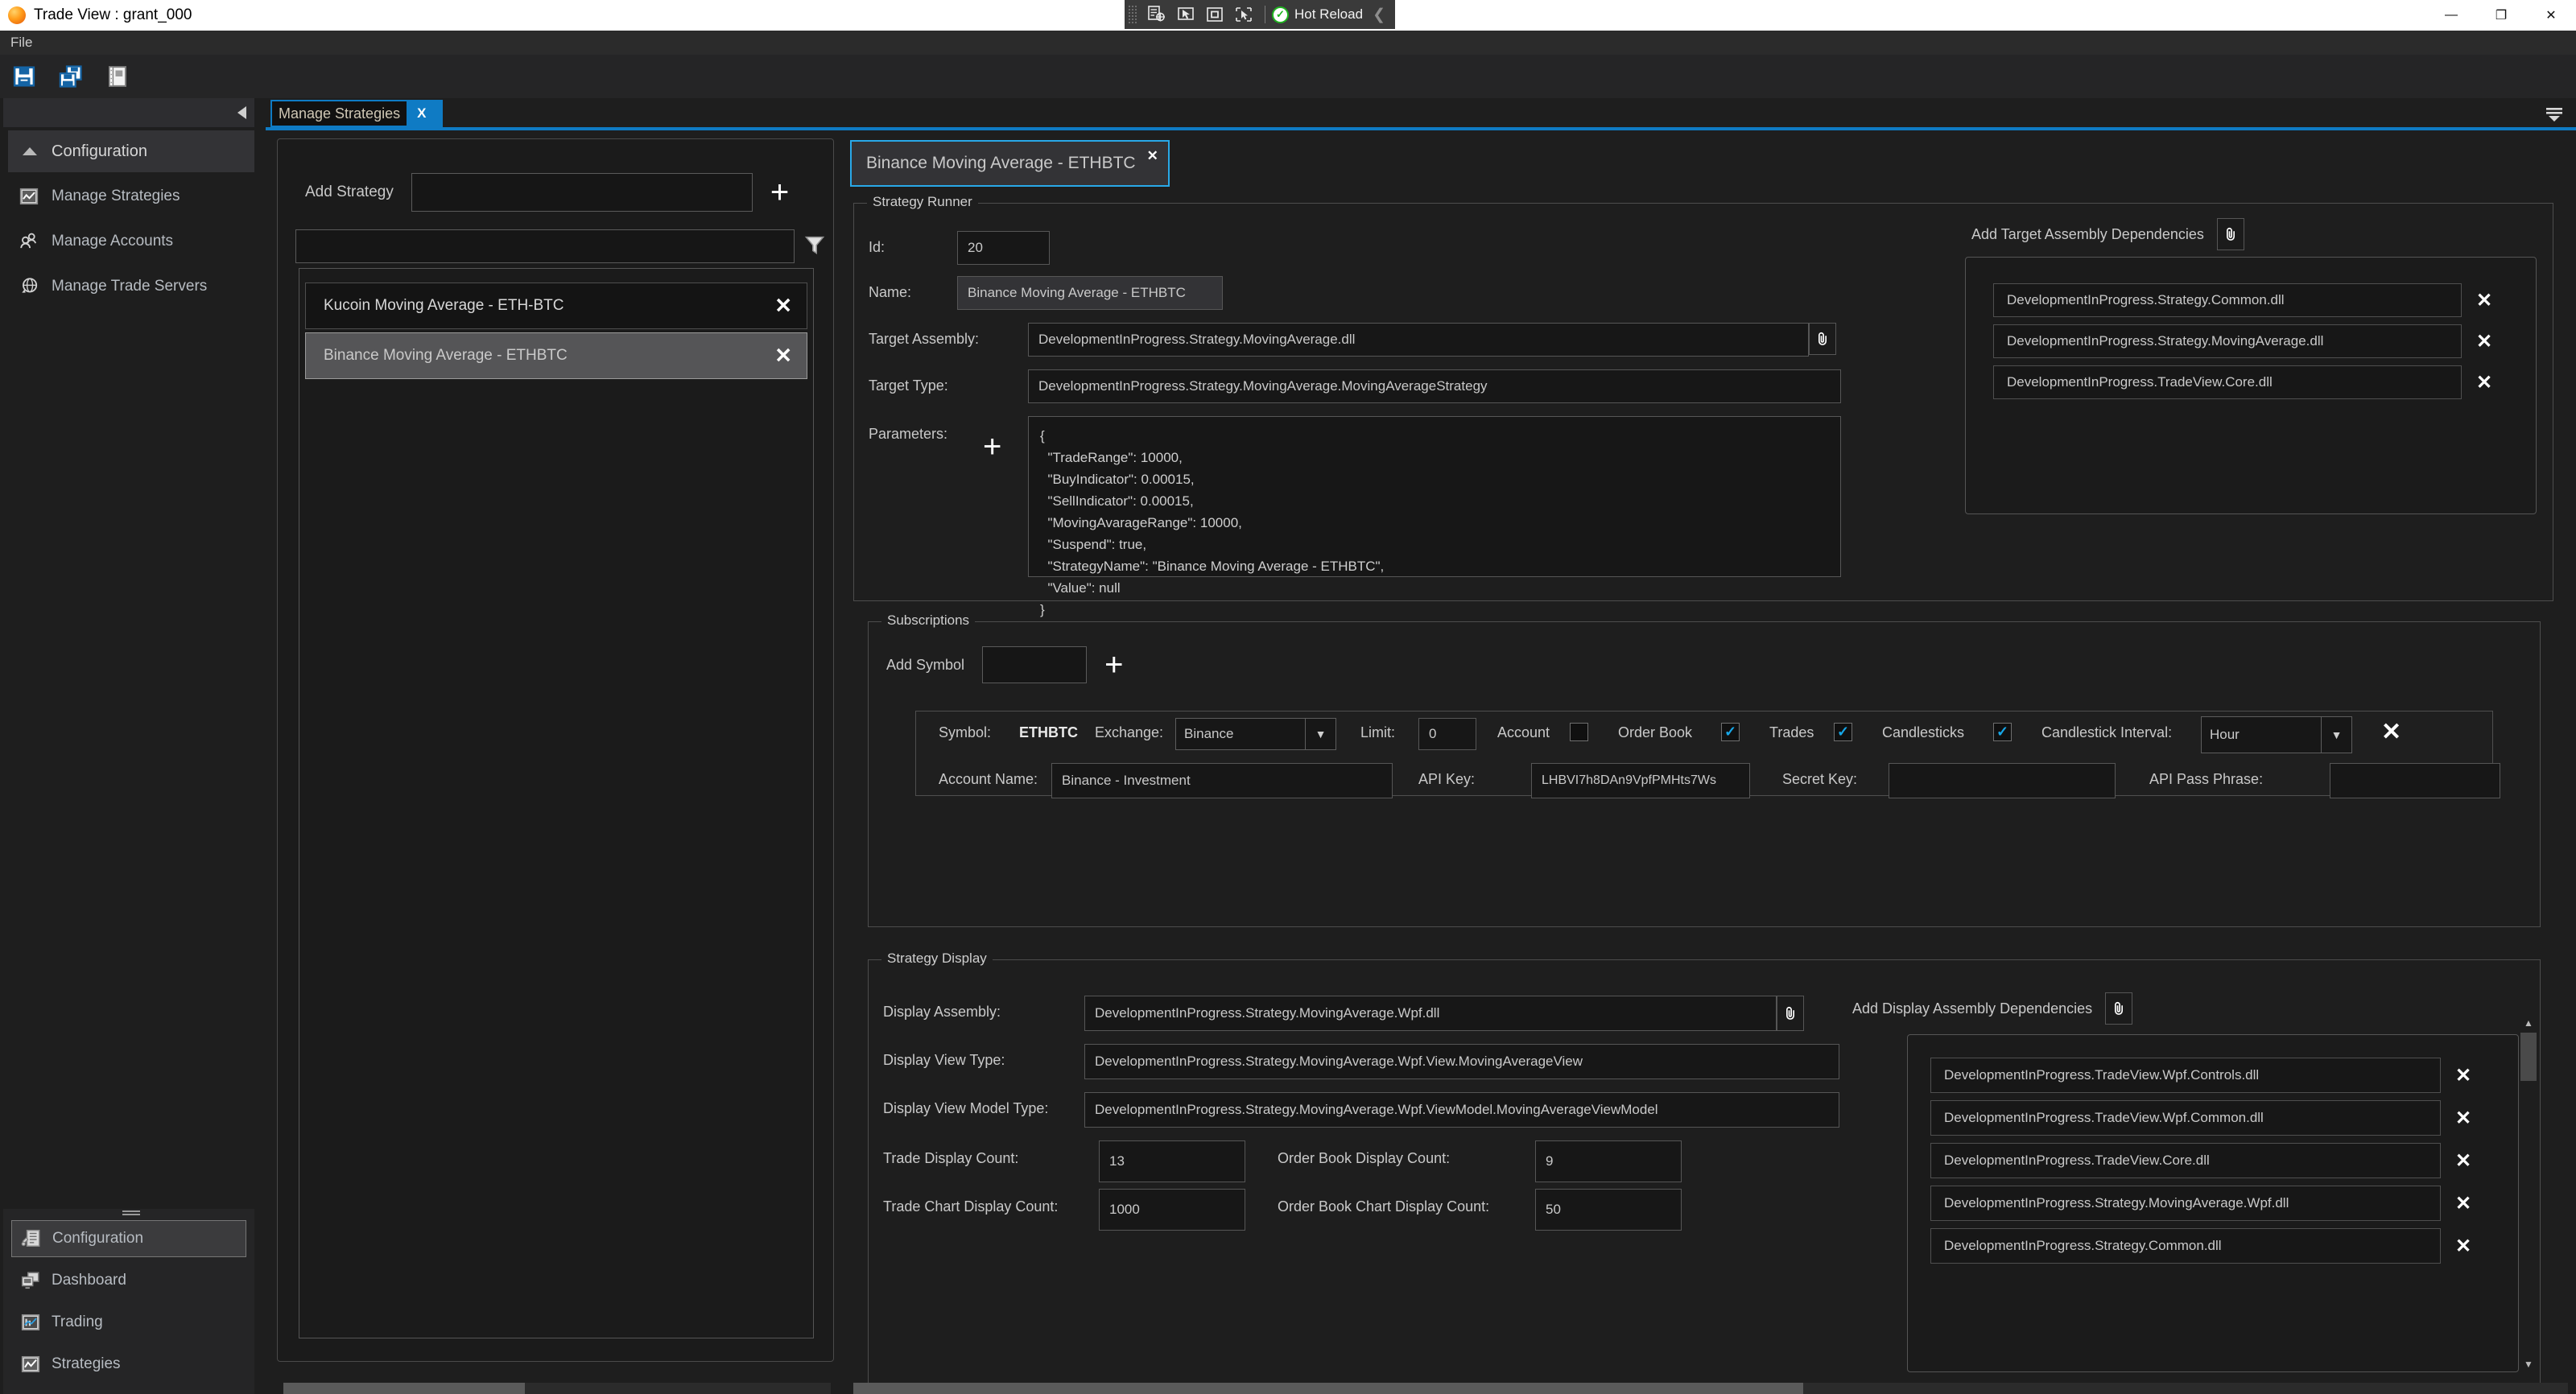 The width and height of the screenshot is (2576, 1394). I want to click on add-strategy-input, so click(582, 192).